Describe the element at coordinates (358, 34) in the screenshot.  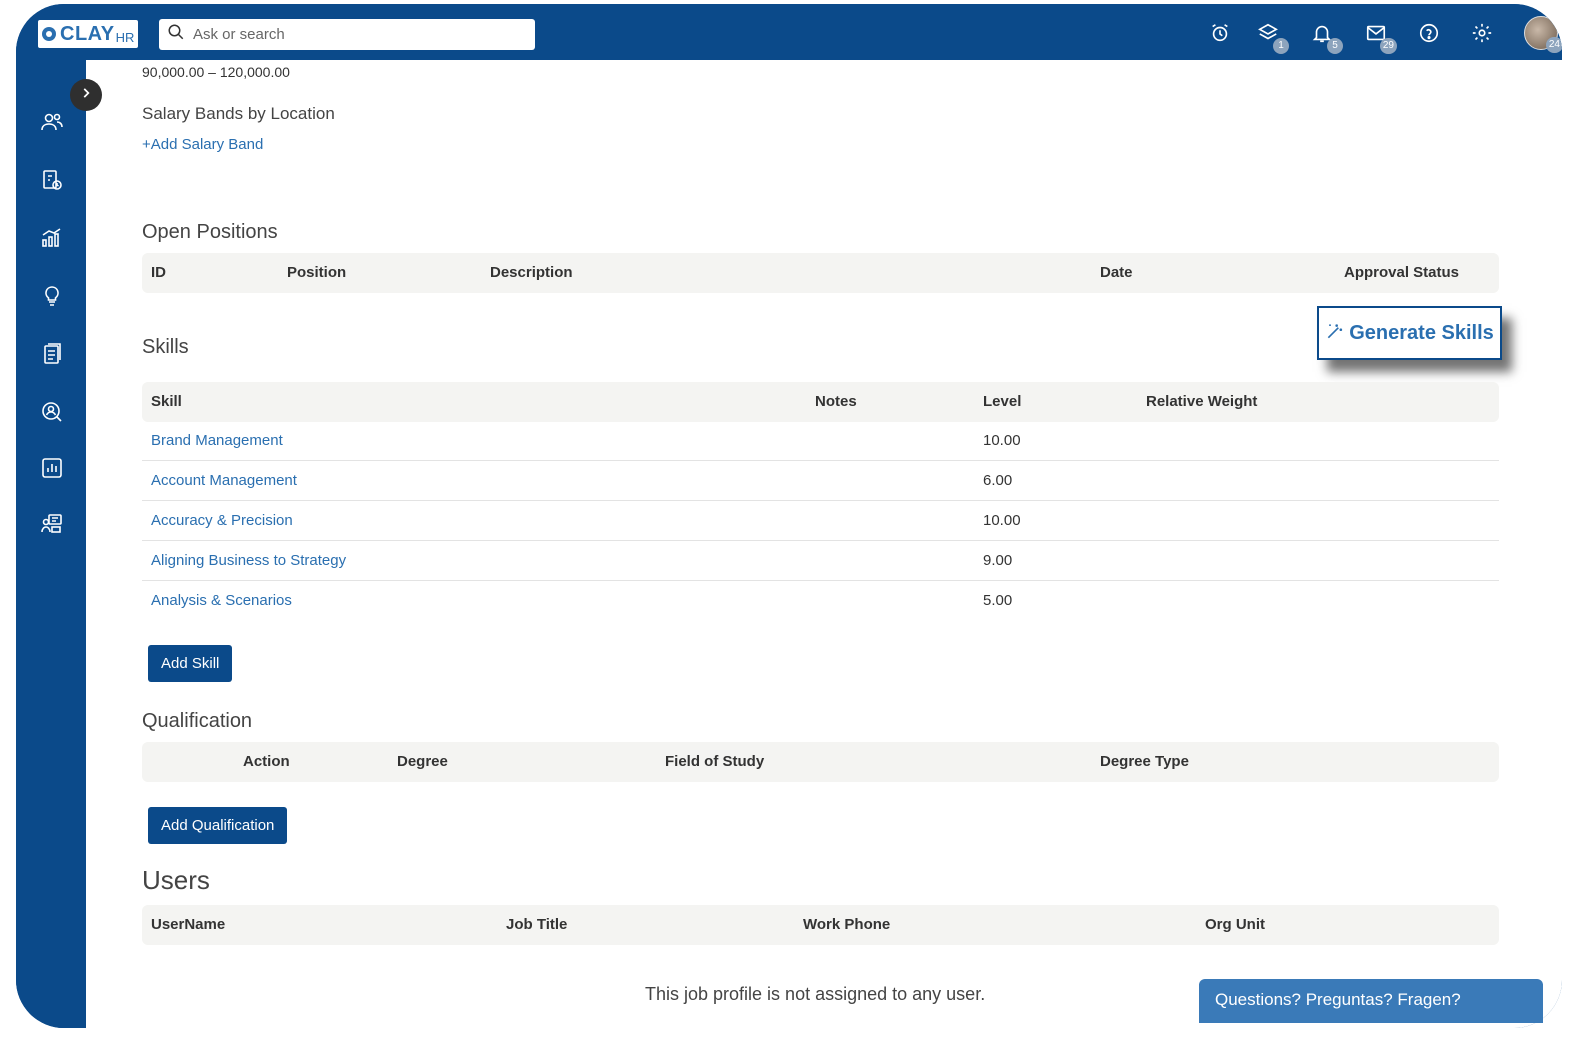
I see `search-input` at that location.